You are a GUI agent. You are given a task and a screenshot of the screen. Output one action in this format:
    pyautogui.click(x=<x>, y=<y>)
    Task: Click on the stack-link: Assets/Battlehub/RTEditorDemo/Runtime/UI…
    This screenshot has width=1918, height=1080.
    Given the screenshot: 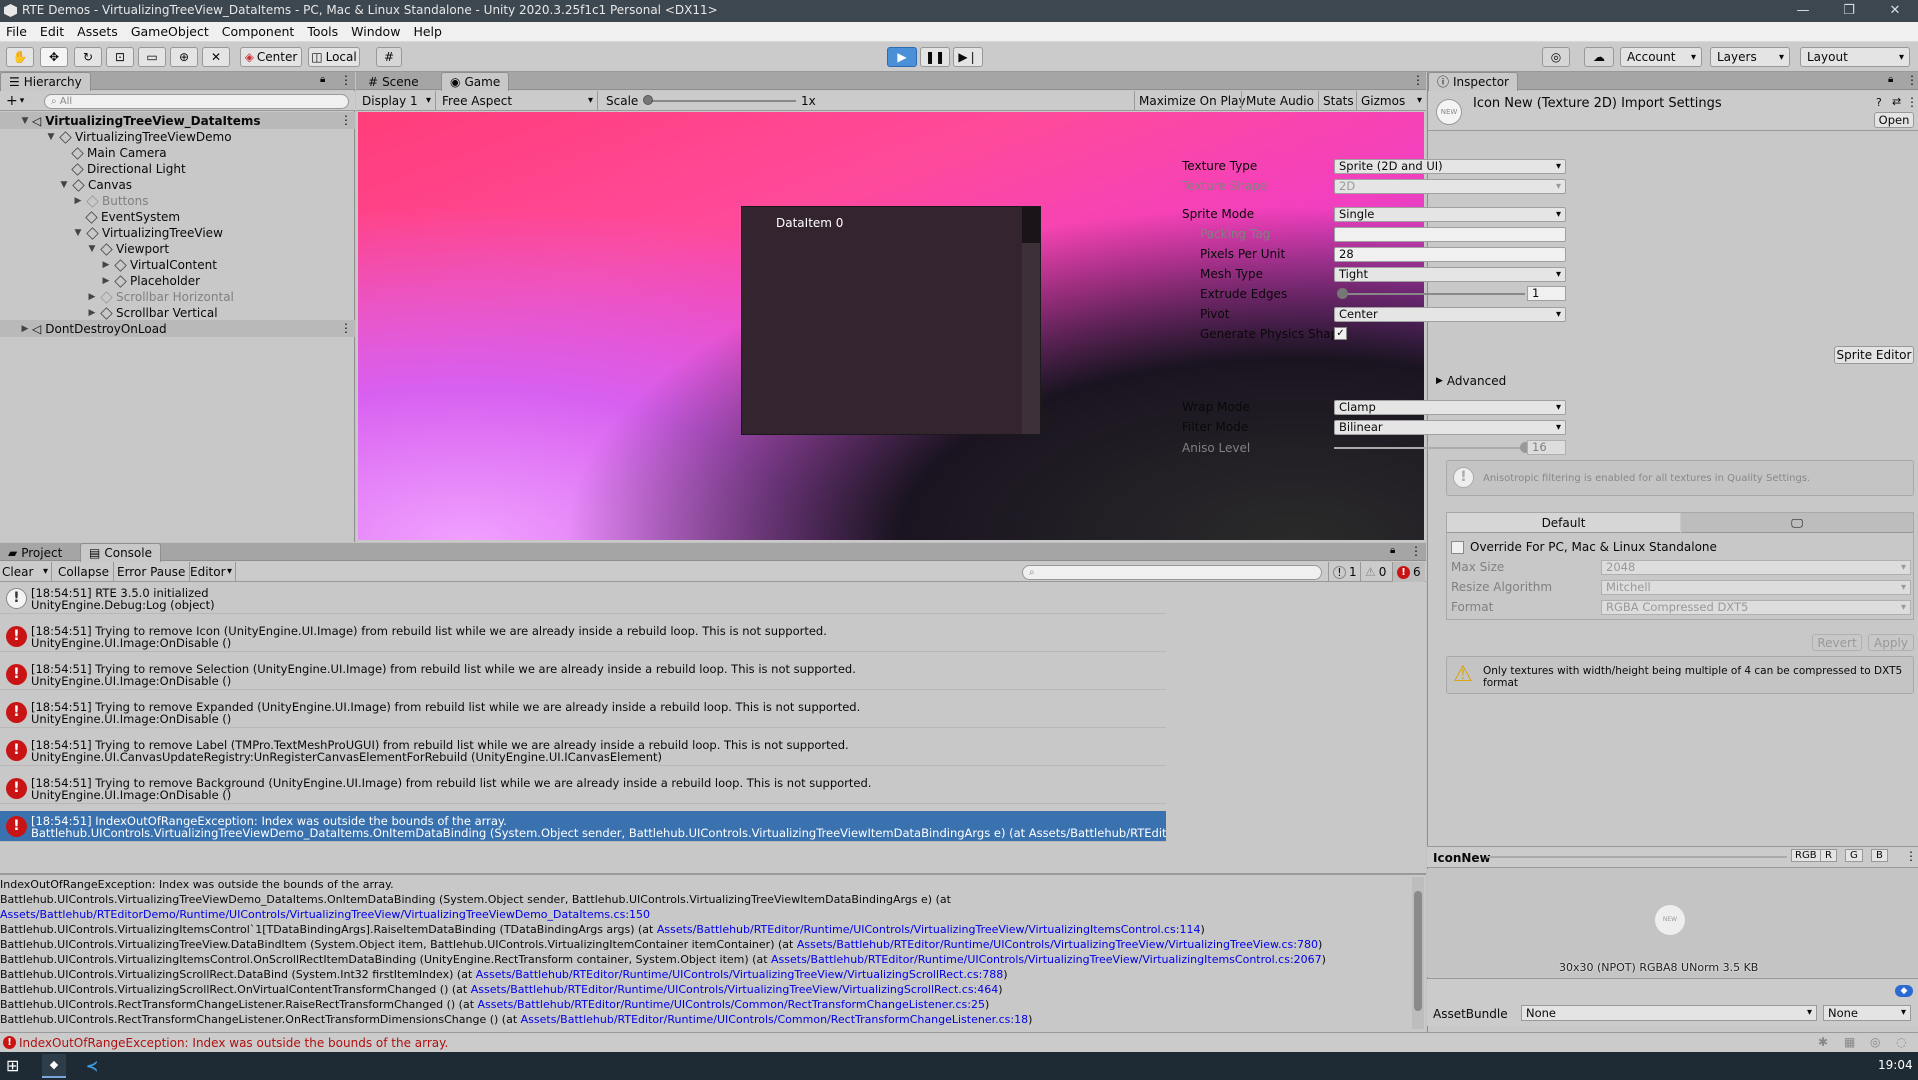 What is the action you would take?
    pyautogui.click(x=325, y=914)
    